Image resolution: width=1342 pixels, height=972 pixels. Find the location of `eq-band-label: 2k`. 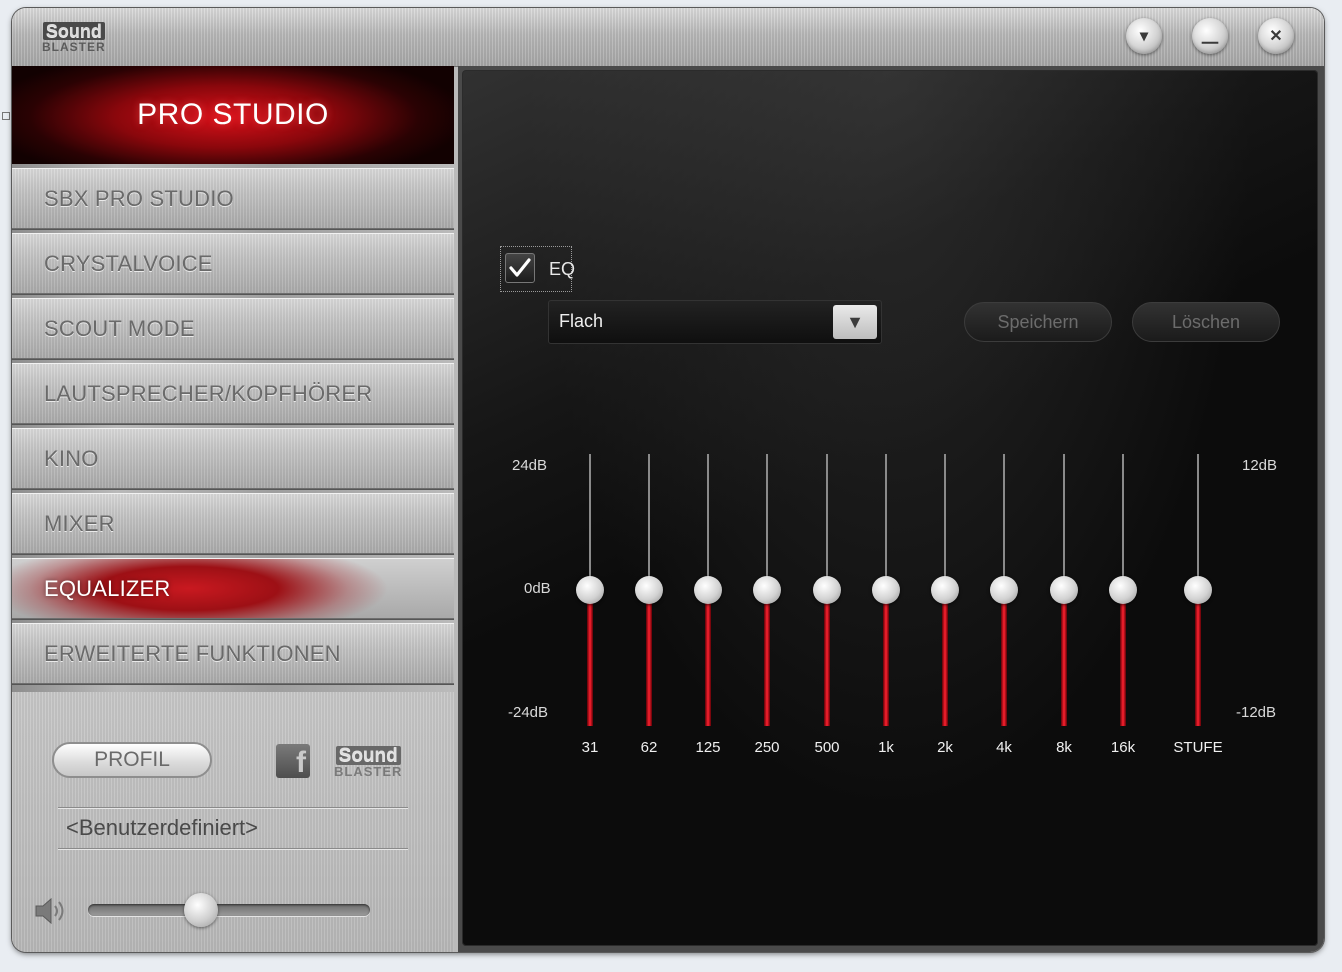

eq-band-label: 2k is located at coordinates (945, 747).